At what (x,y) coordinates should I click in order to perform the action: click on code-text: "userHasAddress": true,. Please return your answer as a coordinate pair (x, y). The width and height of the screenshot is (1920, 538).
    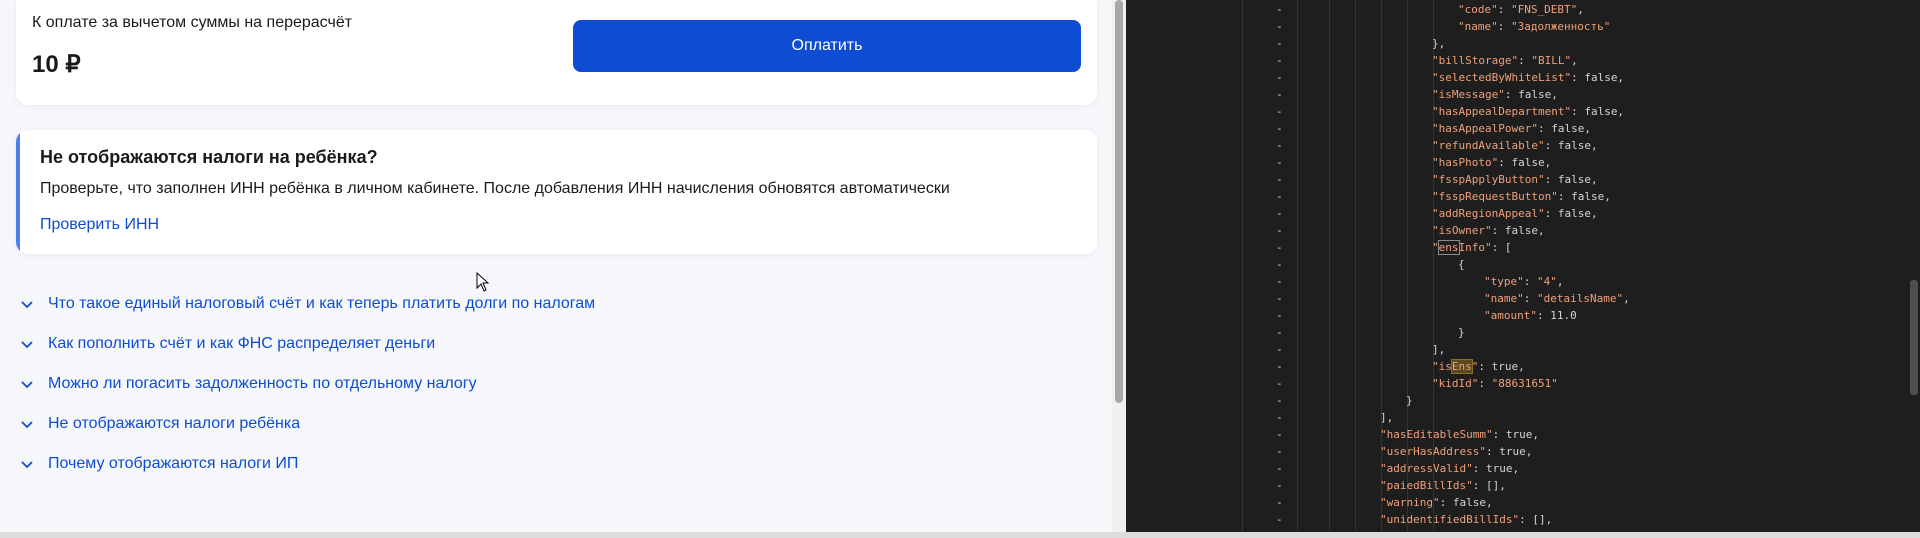
    Looking at the image, I should click on (1456, 451).